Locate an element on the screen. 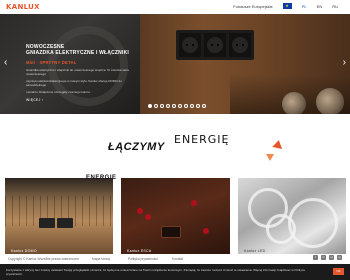  language-bar: Fundusze Europejskie PL EN RU is located at coordinates (285, 6).